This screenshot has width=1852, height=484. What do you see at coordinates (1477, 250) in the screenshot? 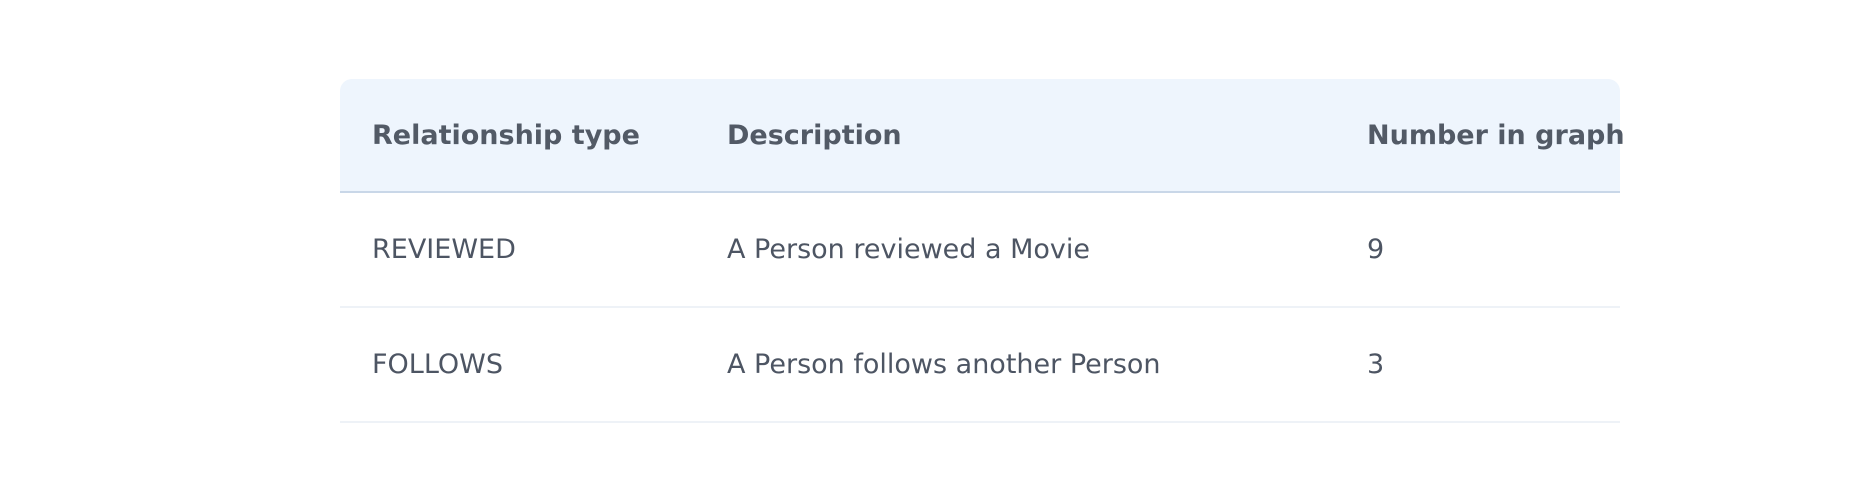
I see `cell-number-in-graph: 9` at bounding box center [1477, 250].